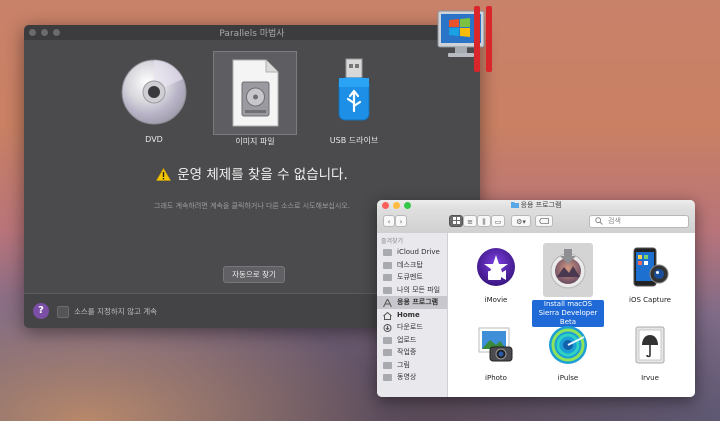 Image resolution: width=720 pixels, height=421 pixels. Describe the element at coordinates (651, 267) in the screenshot. I see `ios-capture-icon` at that location.